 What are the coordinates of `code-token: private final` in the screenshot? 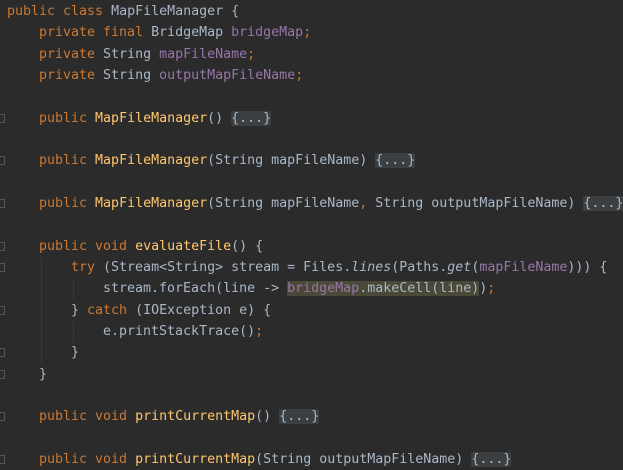 It's located at (95, 33).